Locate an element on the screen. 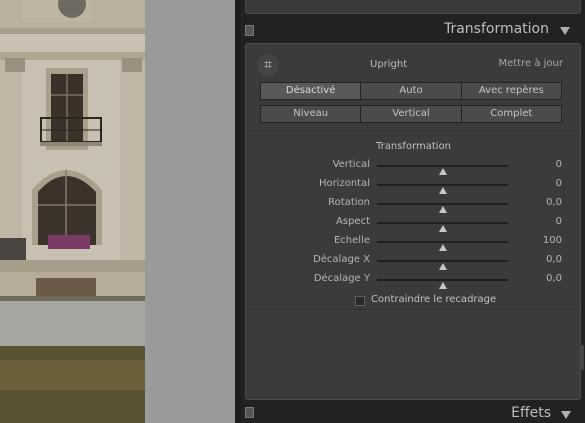 This screenshot has height=423, width=585. panel-scrollbar is located at coordinates (582, 357).